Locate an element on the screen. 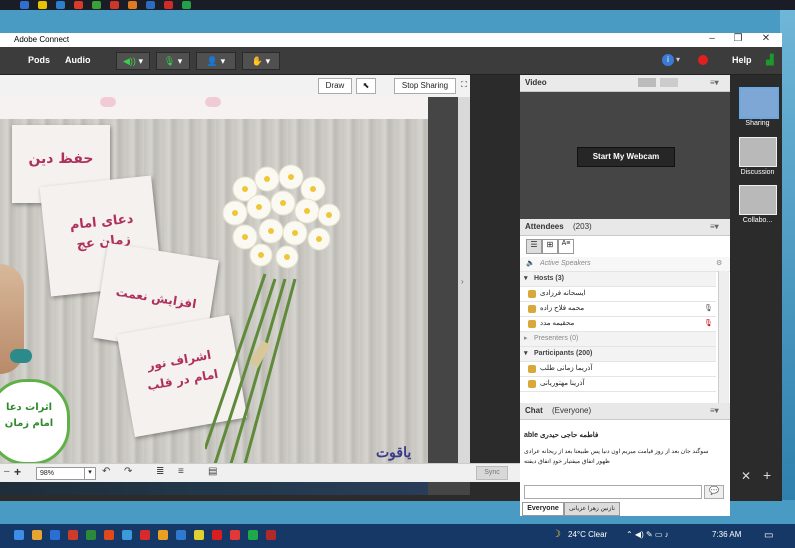  video-pod-header: Video ≡▾ is located at coordinates (625, 83).